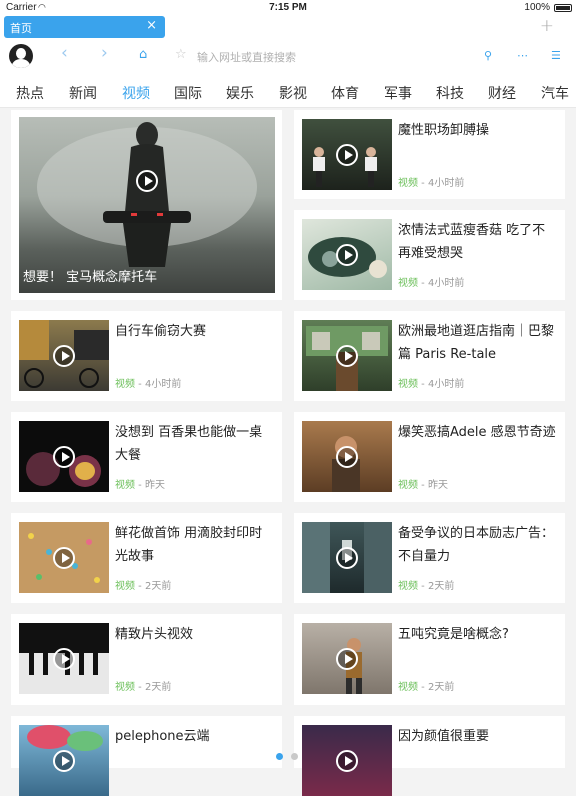  What do you see at coordinates (429, 457) in the screenshot?
I see `list-item: 爆笑恶搞Adele 感恩节奇迹 视频 - 昨天` at bounding box center [429, 457].